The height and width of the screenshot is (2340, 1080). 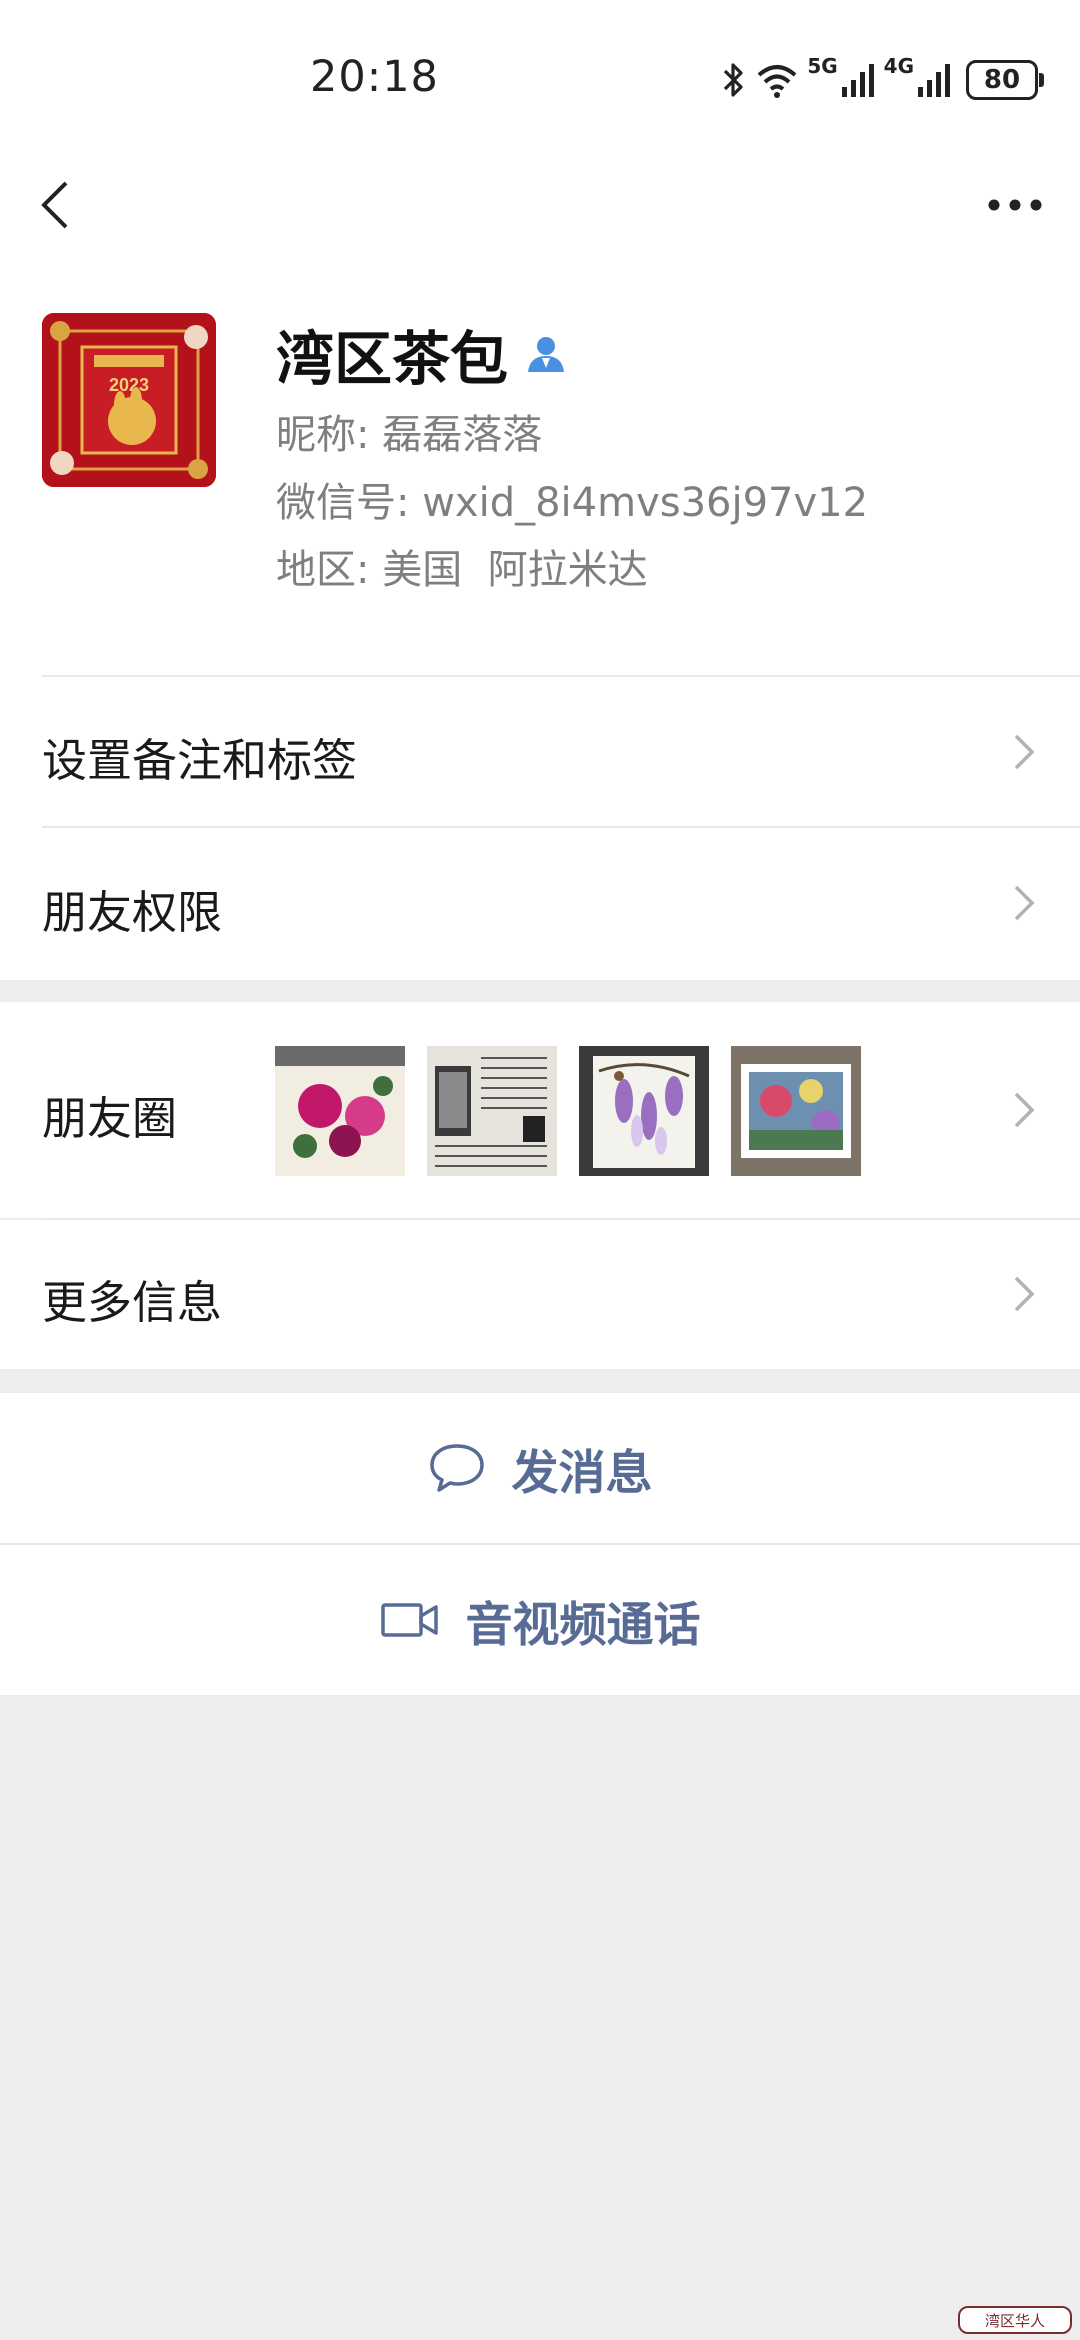 What do you see at coordinates (129, 400) in the screenshot?
I see `avatar: 2023` at bounding box center [129, 400].